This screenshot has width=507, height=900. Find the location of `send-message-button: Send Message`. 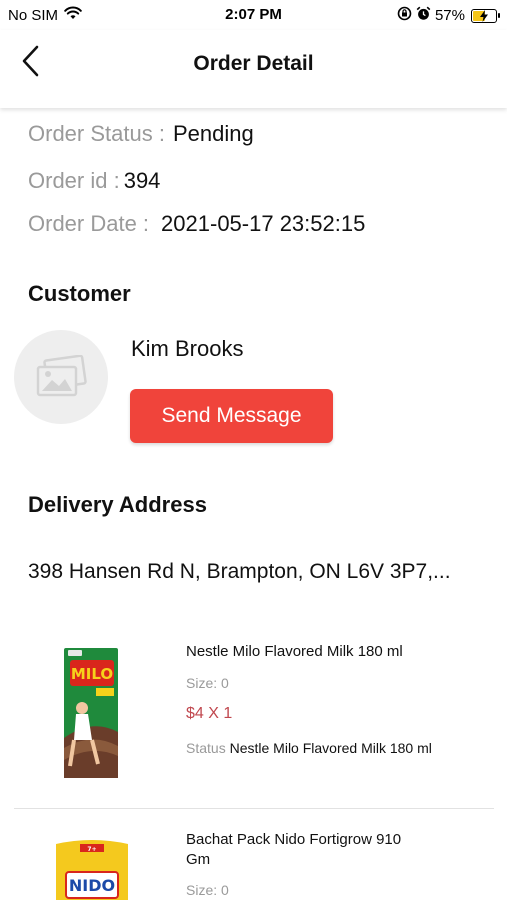

send-message-button: Send Message is located at coordinates (231, 416).